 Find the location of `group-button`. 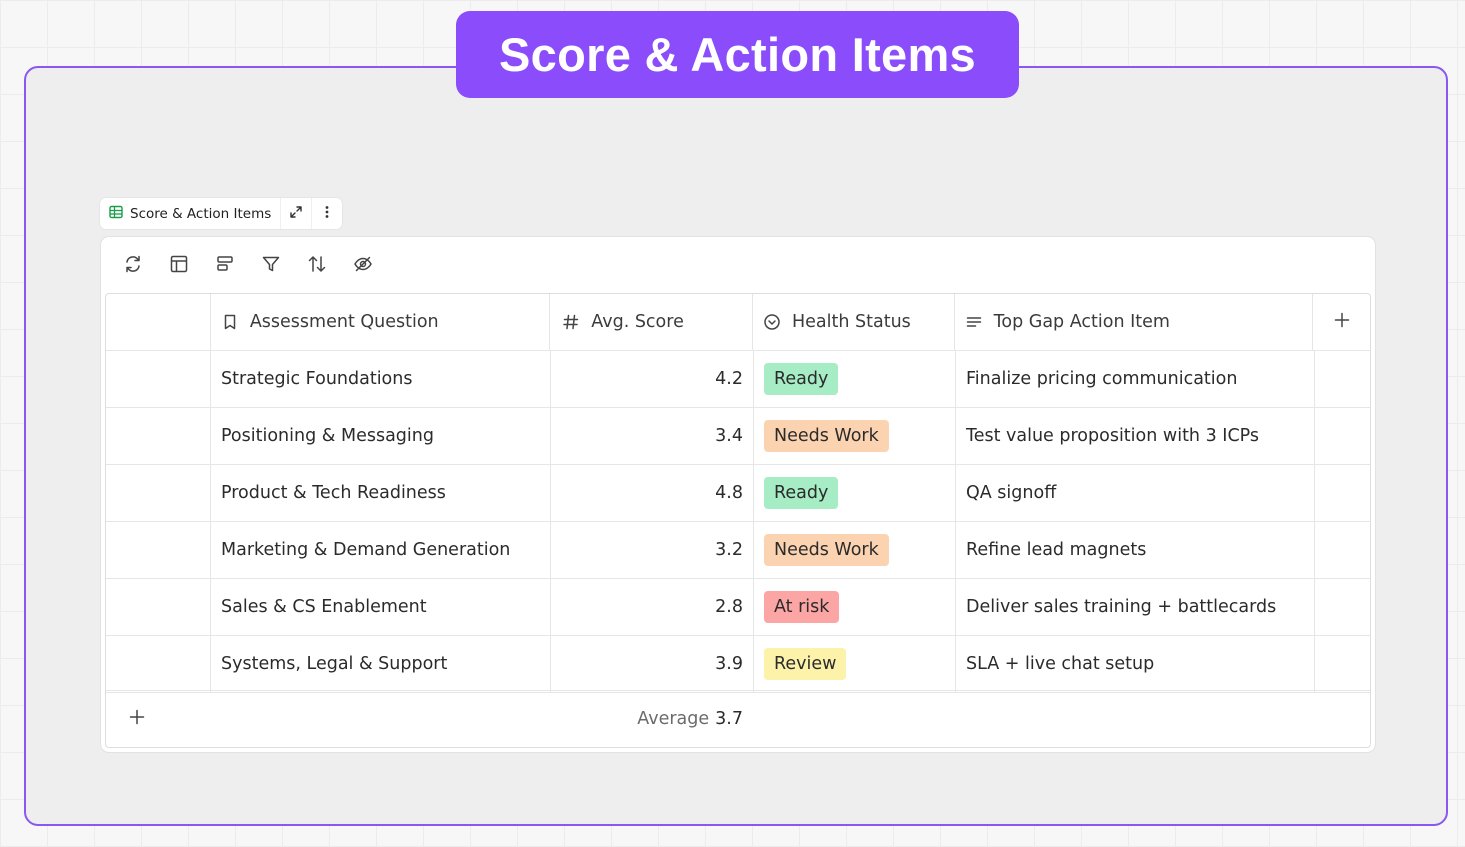

group-button is located at coordinates (225, 266).